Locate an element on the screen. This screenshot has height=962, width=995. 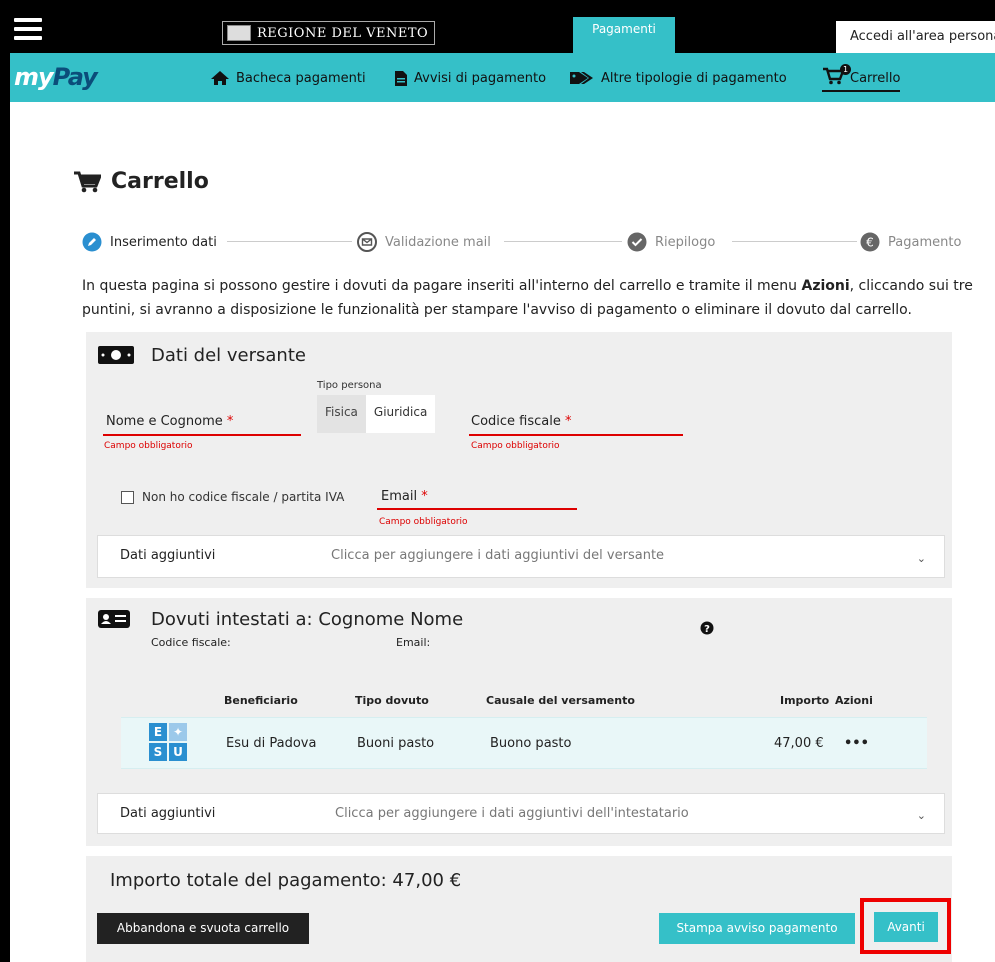
chevron-down-icon: ⌄ is located at coordinates (921, 558).